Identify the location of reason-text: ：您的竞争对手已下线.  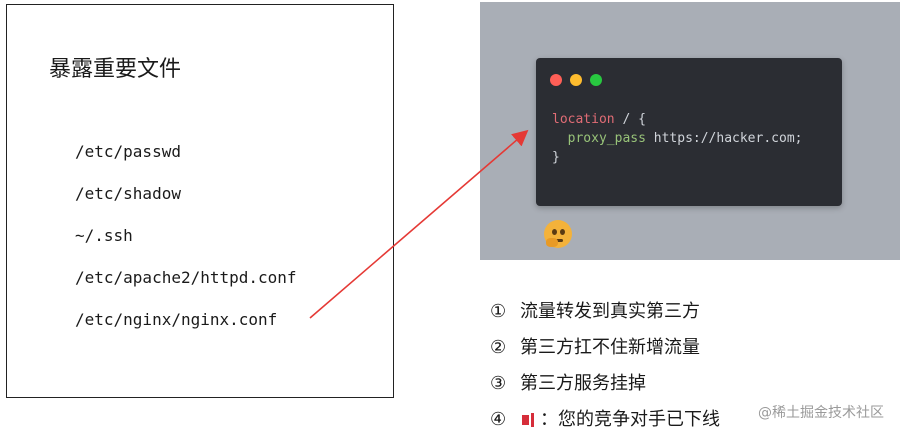
(630, 419).